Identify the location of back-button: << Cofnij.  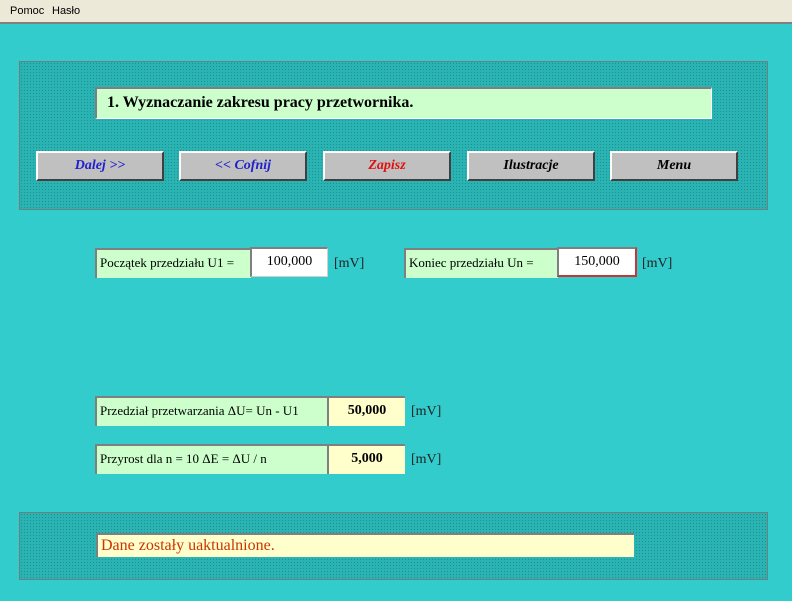
(243, 166).